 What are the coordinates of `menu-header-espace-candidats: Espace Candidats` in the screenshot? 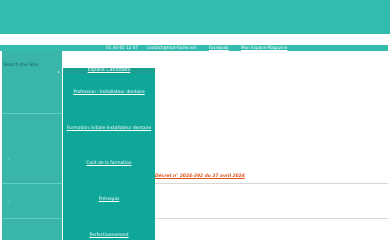 It's located at (109, 71).